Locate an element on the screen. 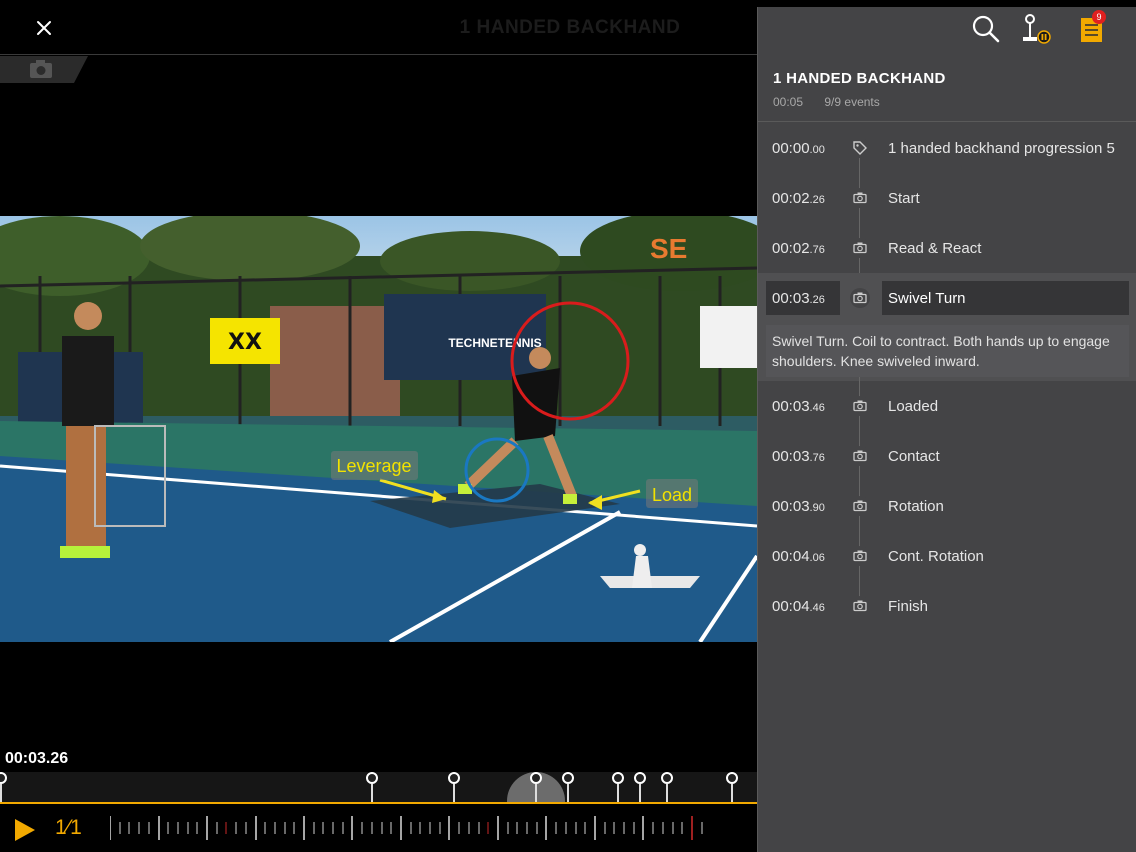 This screenshot has width=1136, height=852. search-icon is located at coordinates (986, 29).